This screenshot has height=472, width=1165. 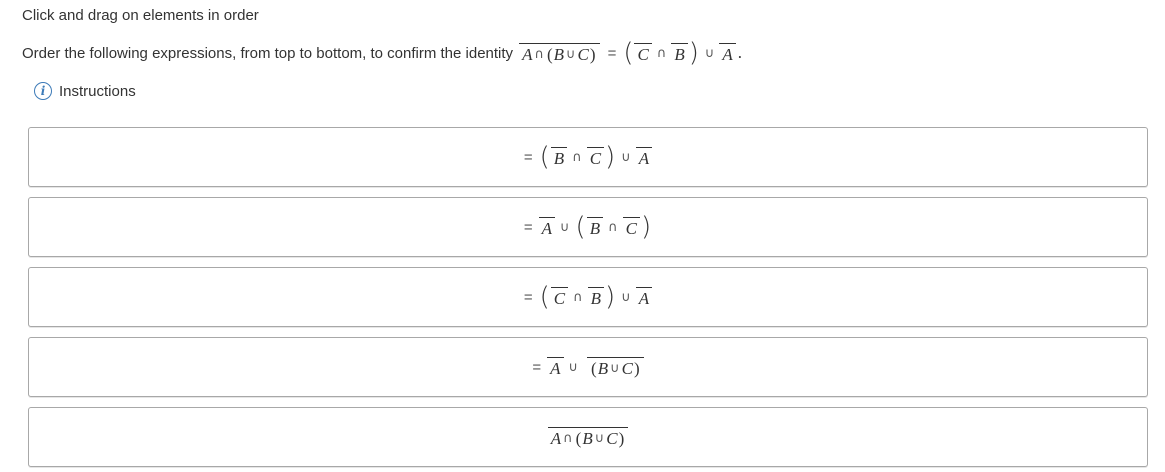 I want to click on instructions-toggle: i Instructions, so click(x=85, y=91).